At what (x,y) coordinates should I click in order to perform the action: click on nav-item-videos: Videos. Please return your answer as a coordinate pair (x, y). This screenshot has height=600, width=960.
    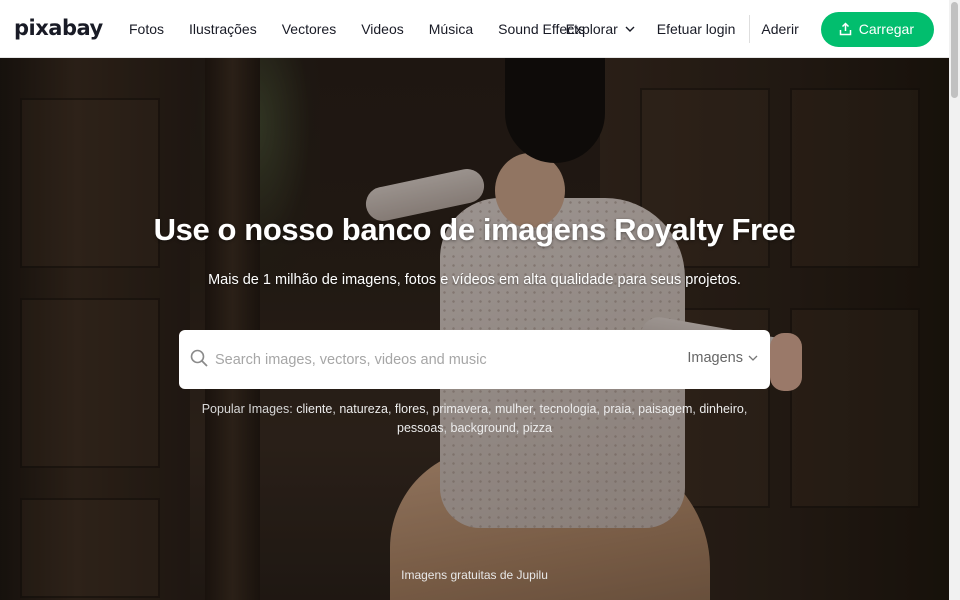
    Looking at the image, I should click on (382, 29).